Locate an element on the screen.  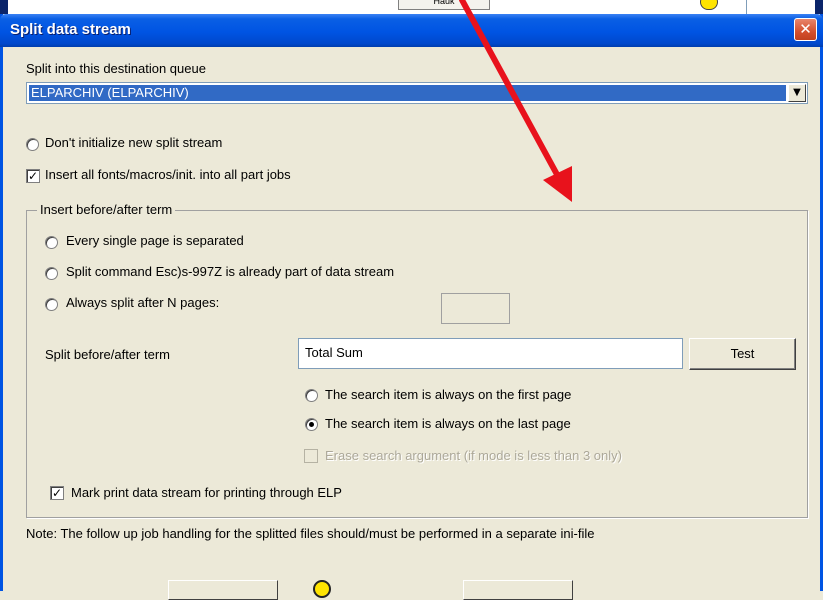
highlight-marker is located at coordinates (322, 589).